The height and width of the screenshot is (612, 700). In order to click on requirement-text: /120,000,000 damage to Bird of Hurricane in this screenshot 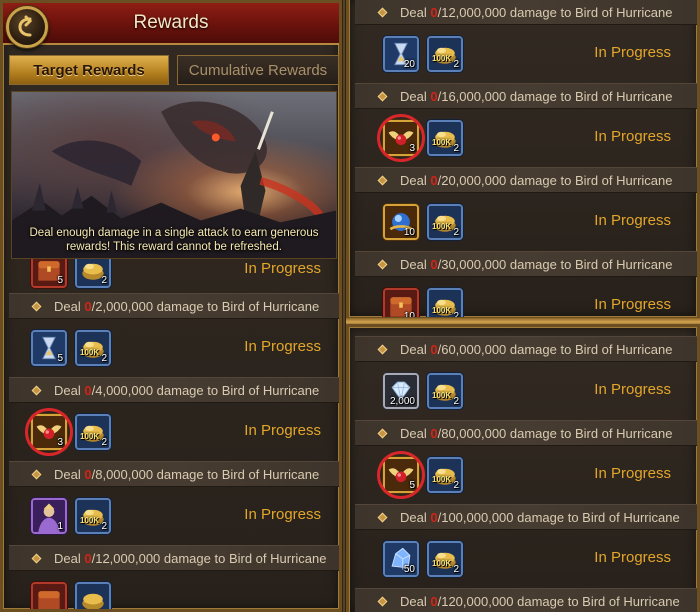, I will do `click(558, 601)`.